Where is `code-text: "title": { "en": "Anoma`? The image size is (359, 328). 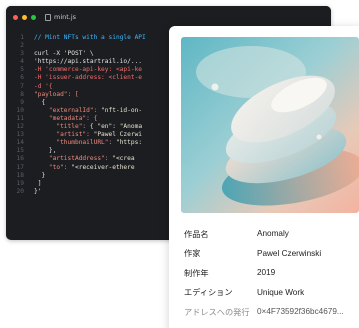
code-text: "title": { "en": "Anoma is located at coordinates (83, 127).